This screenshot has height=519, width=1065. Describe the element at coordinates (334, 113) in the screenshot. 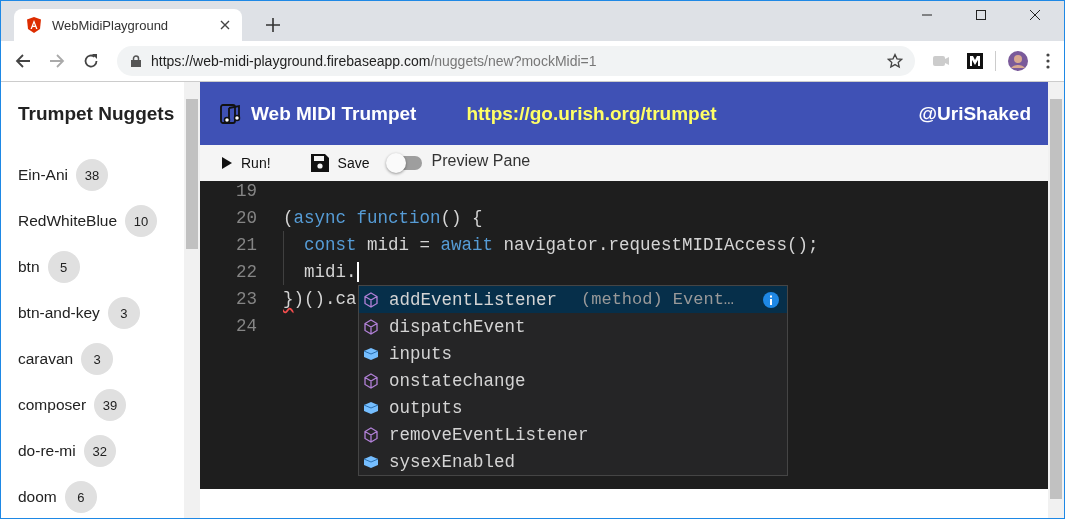

I see `app-title: Web MIDI Trumpet` at that location.